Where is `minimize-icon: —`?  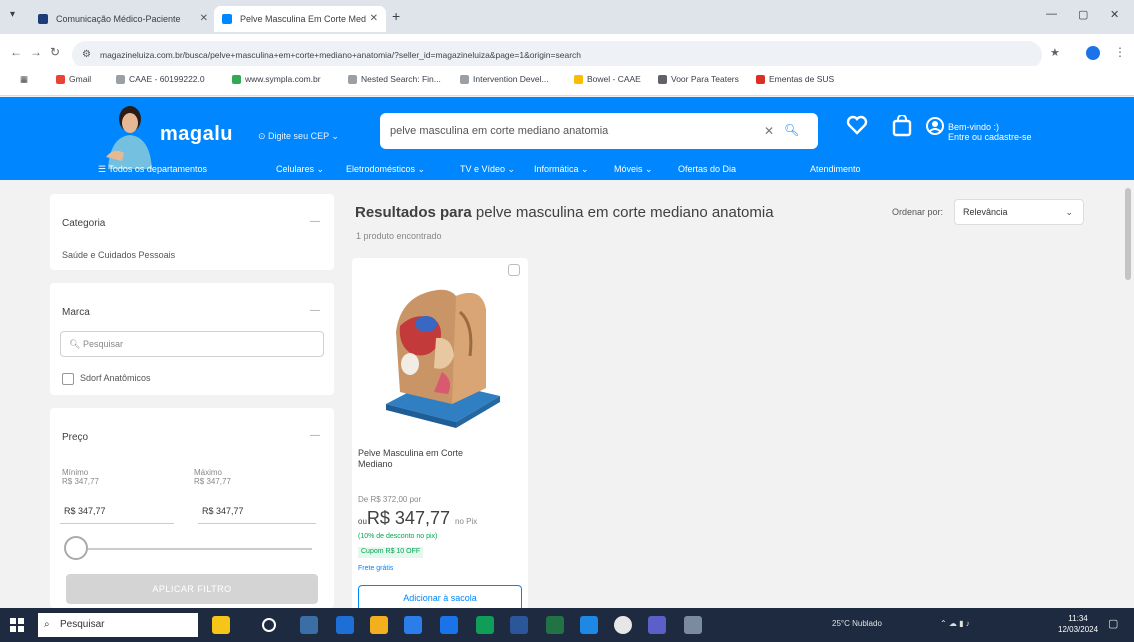 minimize-icon: — is located at coordinates (1051, 14).